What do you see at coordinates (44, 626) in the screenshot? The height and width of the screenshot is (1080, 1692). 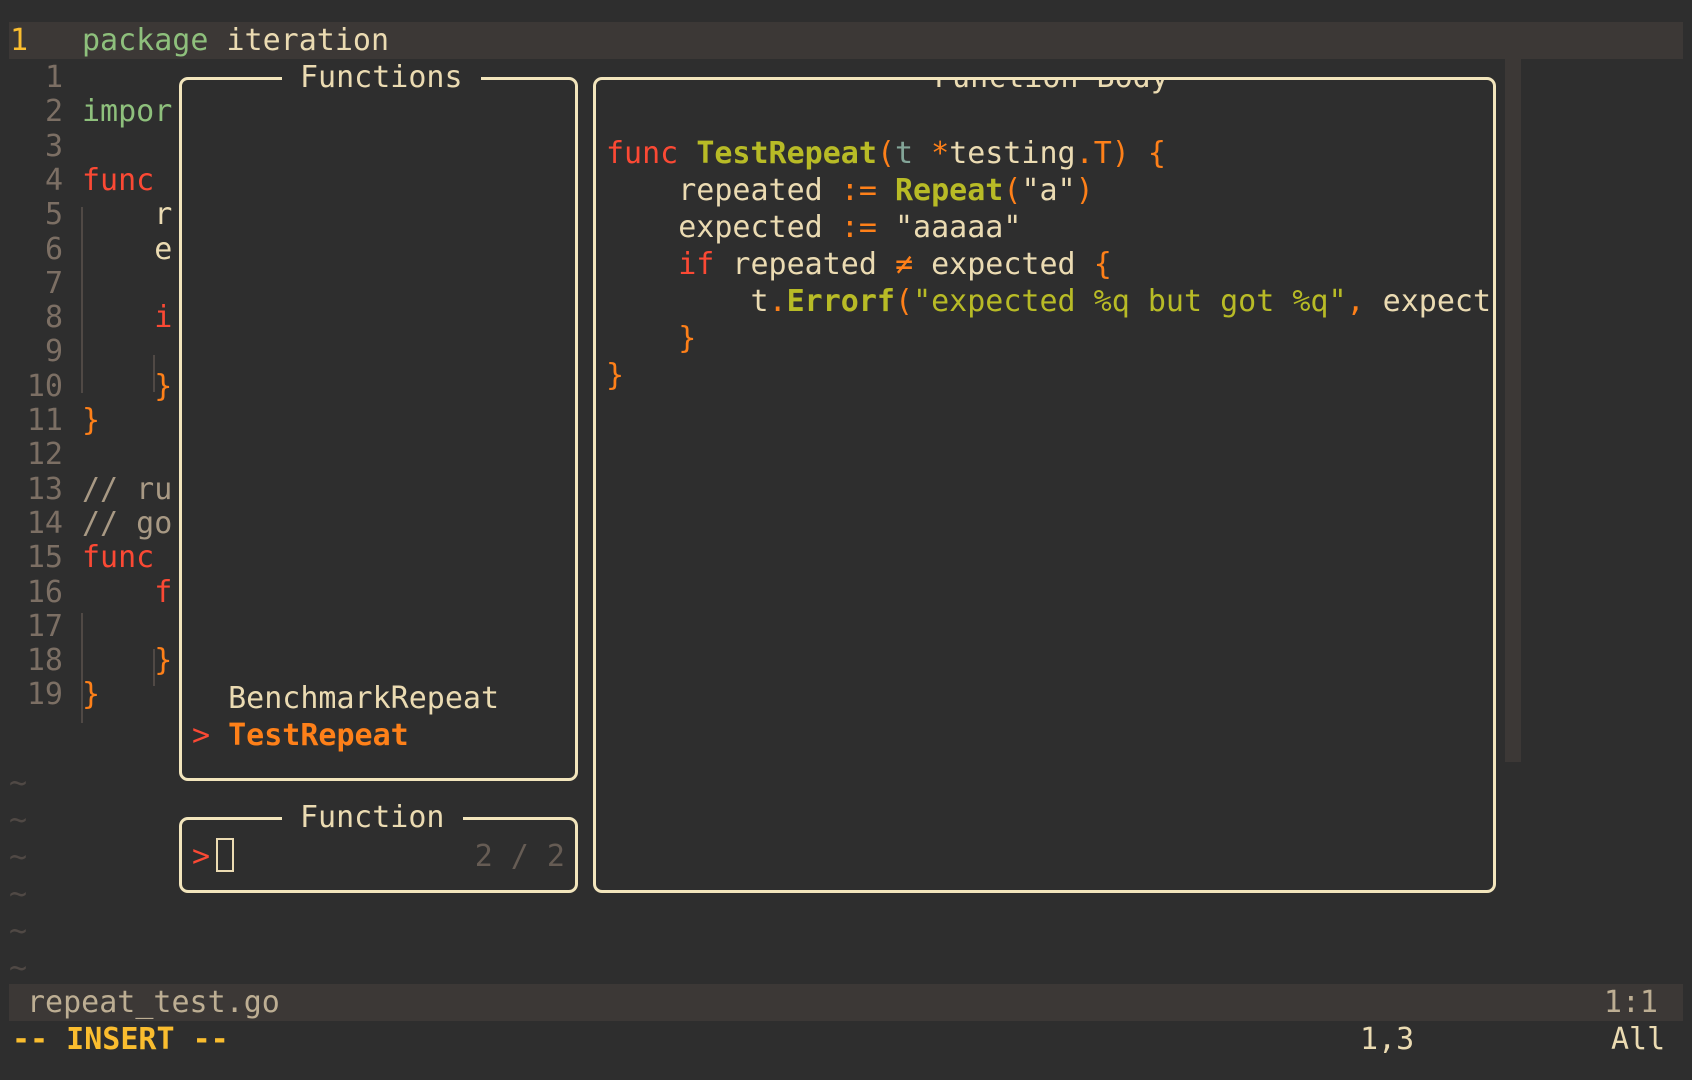 I see `line-number: 17` at bounding box center [44, 626].